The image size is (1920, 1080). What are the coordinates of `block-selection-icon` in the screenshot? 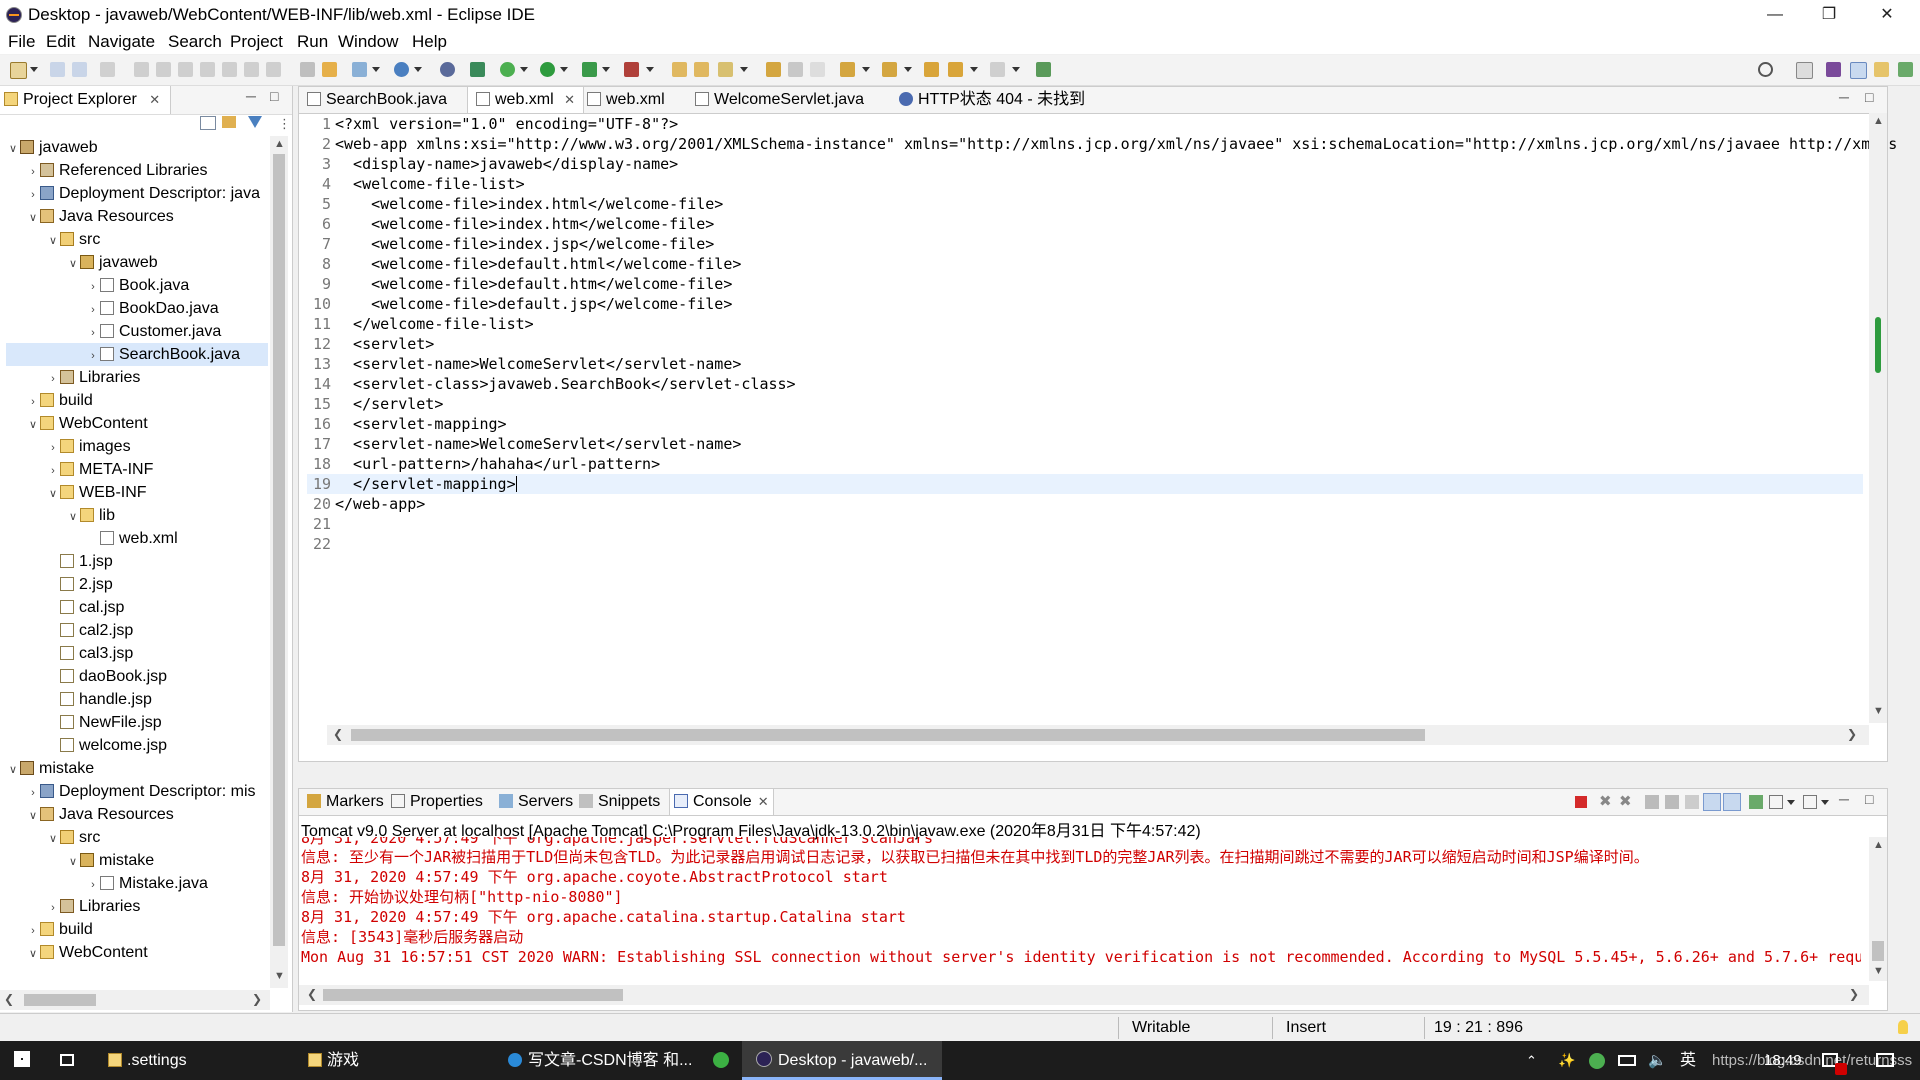 It's located at (795, 69).